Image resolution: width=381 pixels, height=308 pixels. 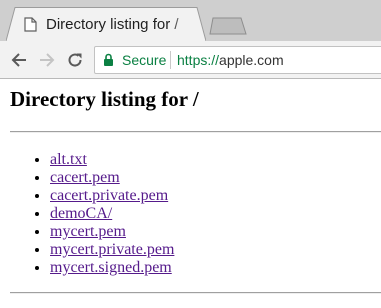 I want to click on file-link: mycert.pem, so click(x=88, y=231).